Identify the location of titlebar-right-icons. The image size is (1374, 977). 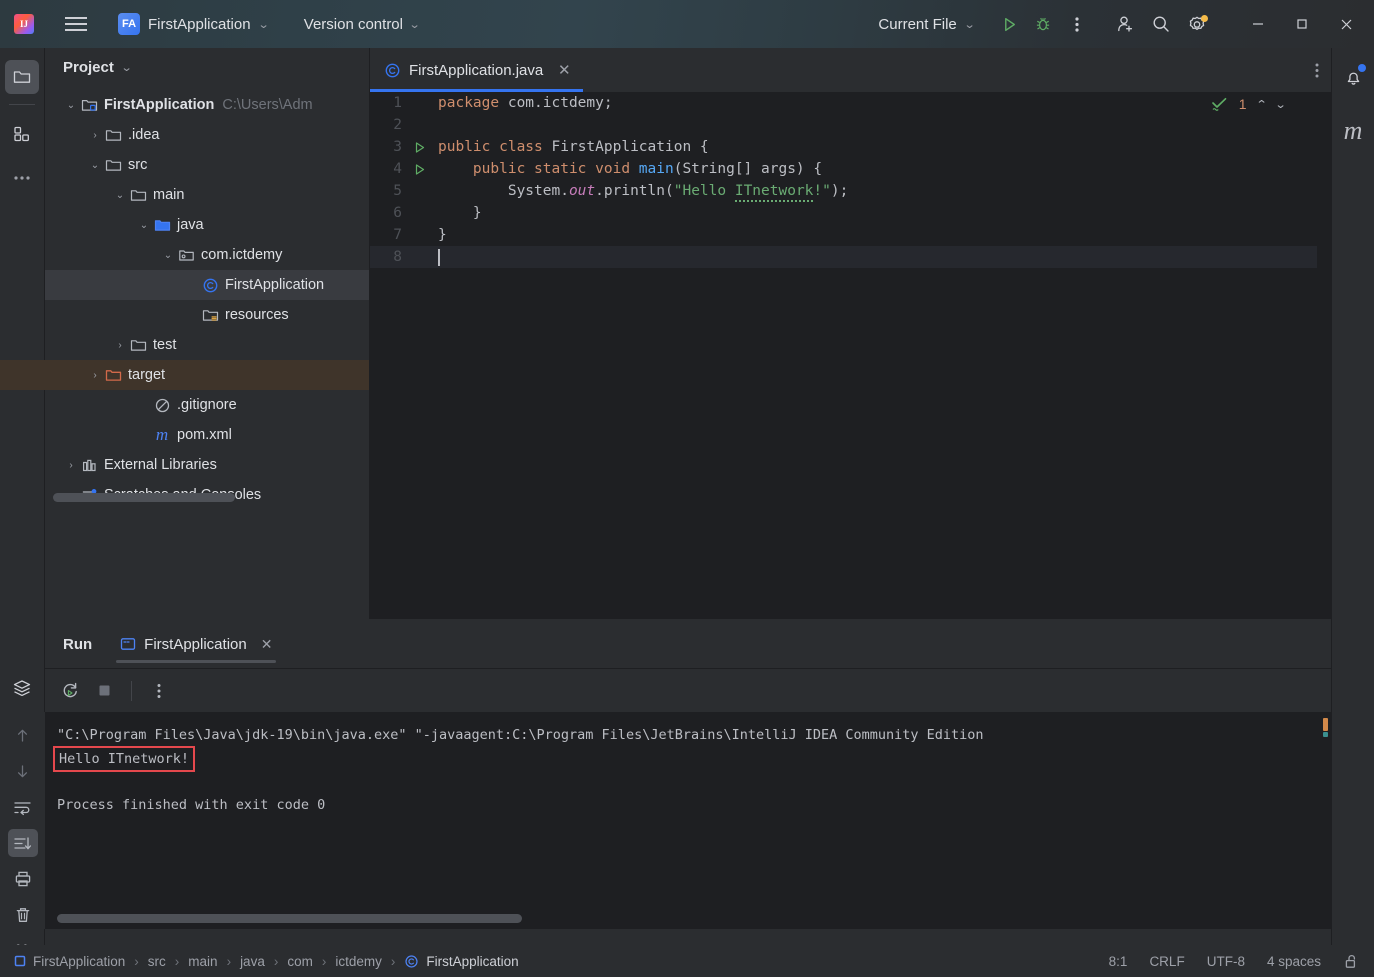
(1161, 24).